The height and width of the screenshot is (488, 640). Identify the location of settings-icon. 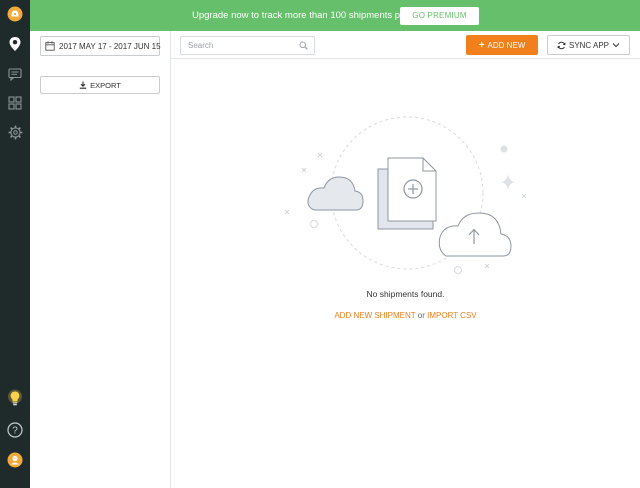
(15, 132).